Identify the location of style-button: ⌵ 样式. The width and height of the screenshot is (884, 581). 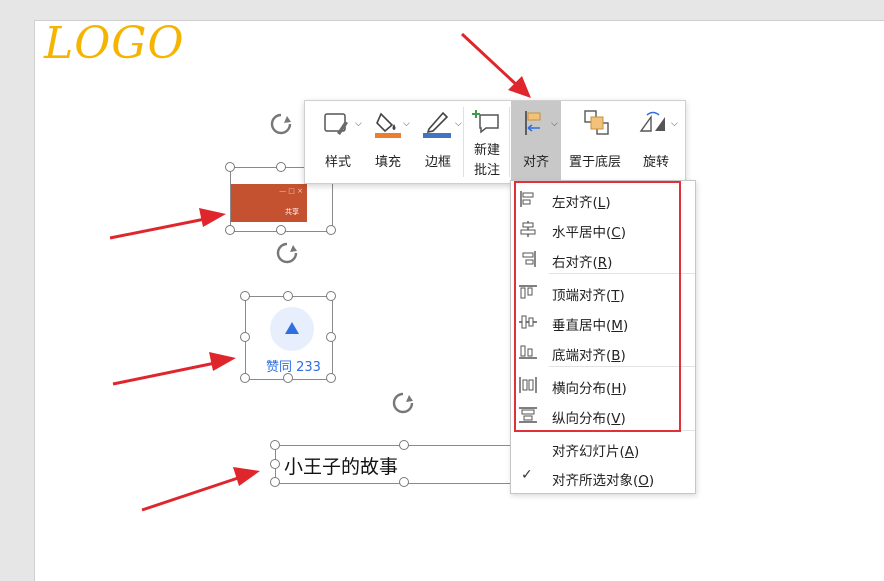
(338, 142).